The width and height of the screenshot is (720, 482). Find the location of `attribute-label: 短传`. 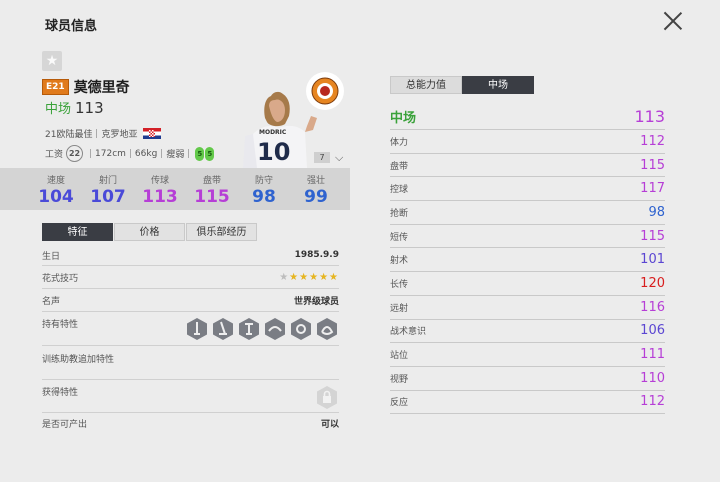

attribute-label: 短传 is located at coordinates (399, 237).